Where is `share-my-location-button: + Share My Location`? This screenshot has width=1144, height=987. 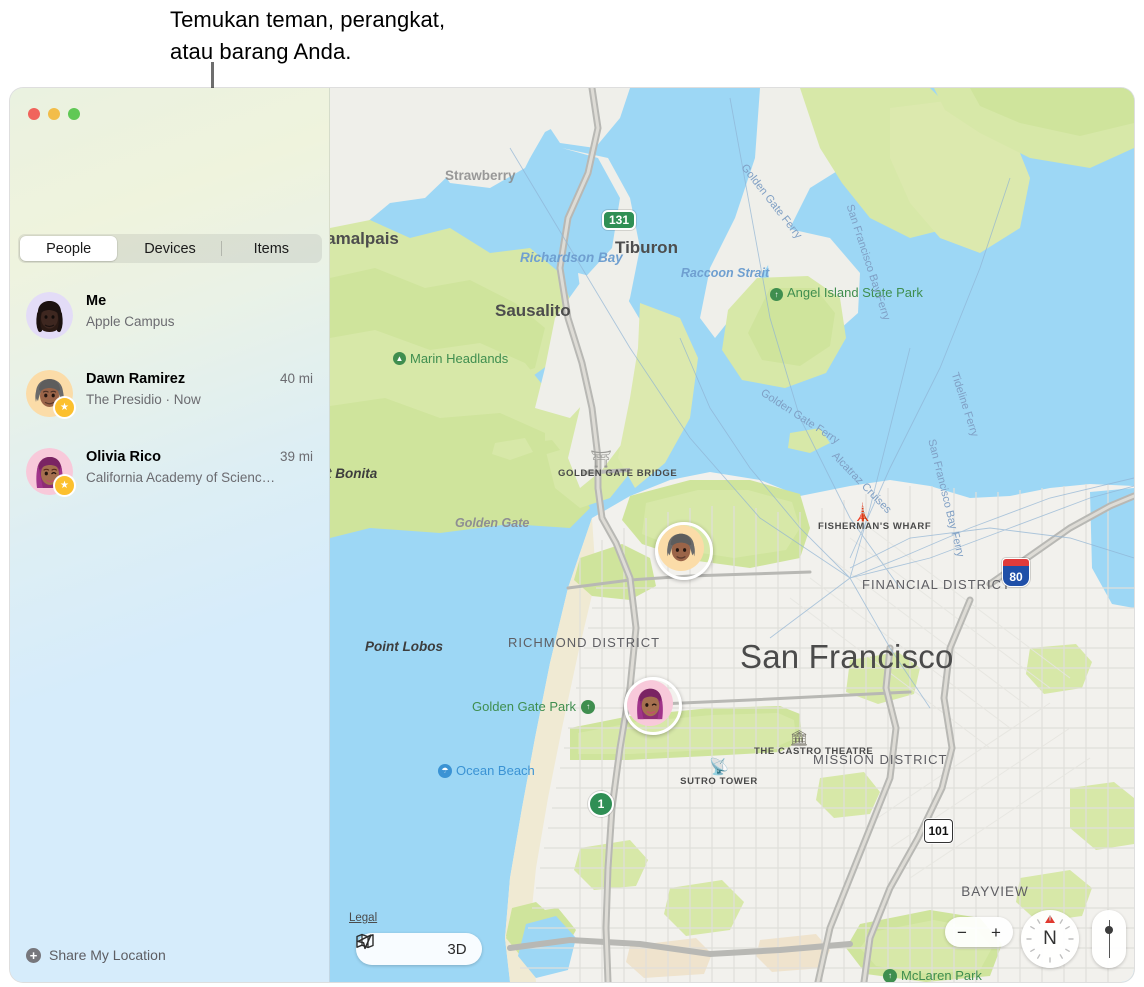
share-my-location-button: + Share My Location is located at coordinates (96, 955).